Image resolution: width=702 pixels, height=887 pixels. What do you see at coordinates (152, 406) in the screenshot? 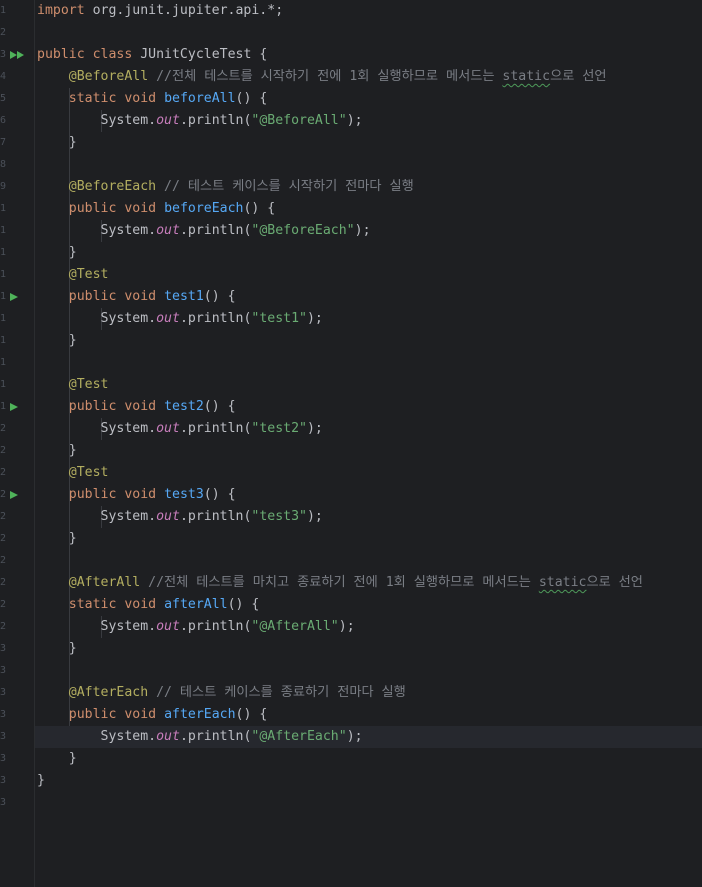
I see `code-line-method-test2: public void test2() {` at bounding box center [152, 406].